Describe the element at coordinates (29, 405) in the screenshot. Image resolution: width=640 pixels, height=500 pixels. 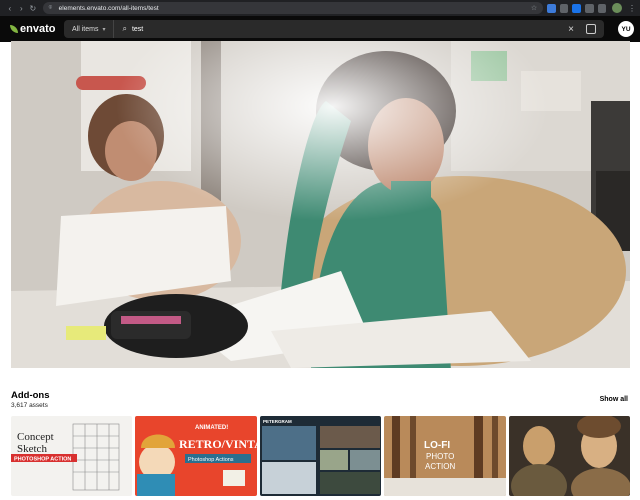
I see `section-count: 3,617 assets` at that location.